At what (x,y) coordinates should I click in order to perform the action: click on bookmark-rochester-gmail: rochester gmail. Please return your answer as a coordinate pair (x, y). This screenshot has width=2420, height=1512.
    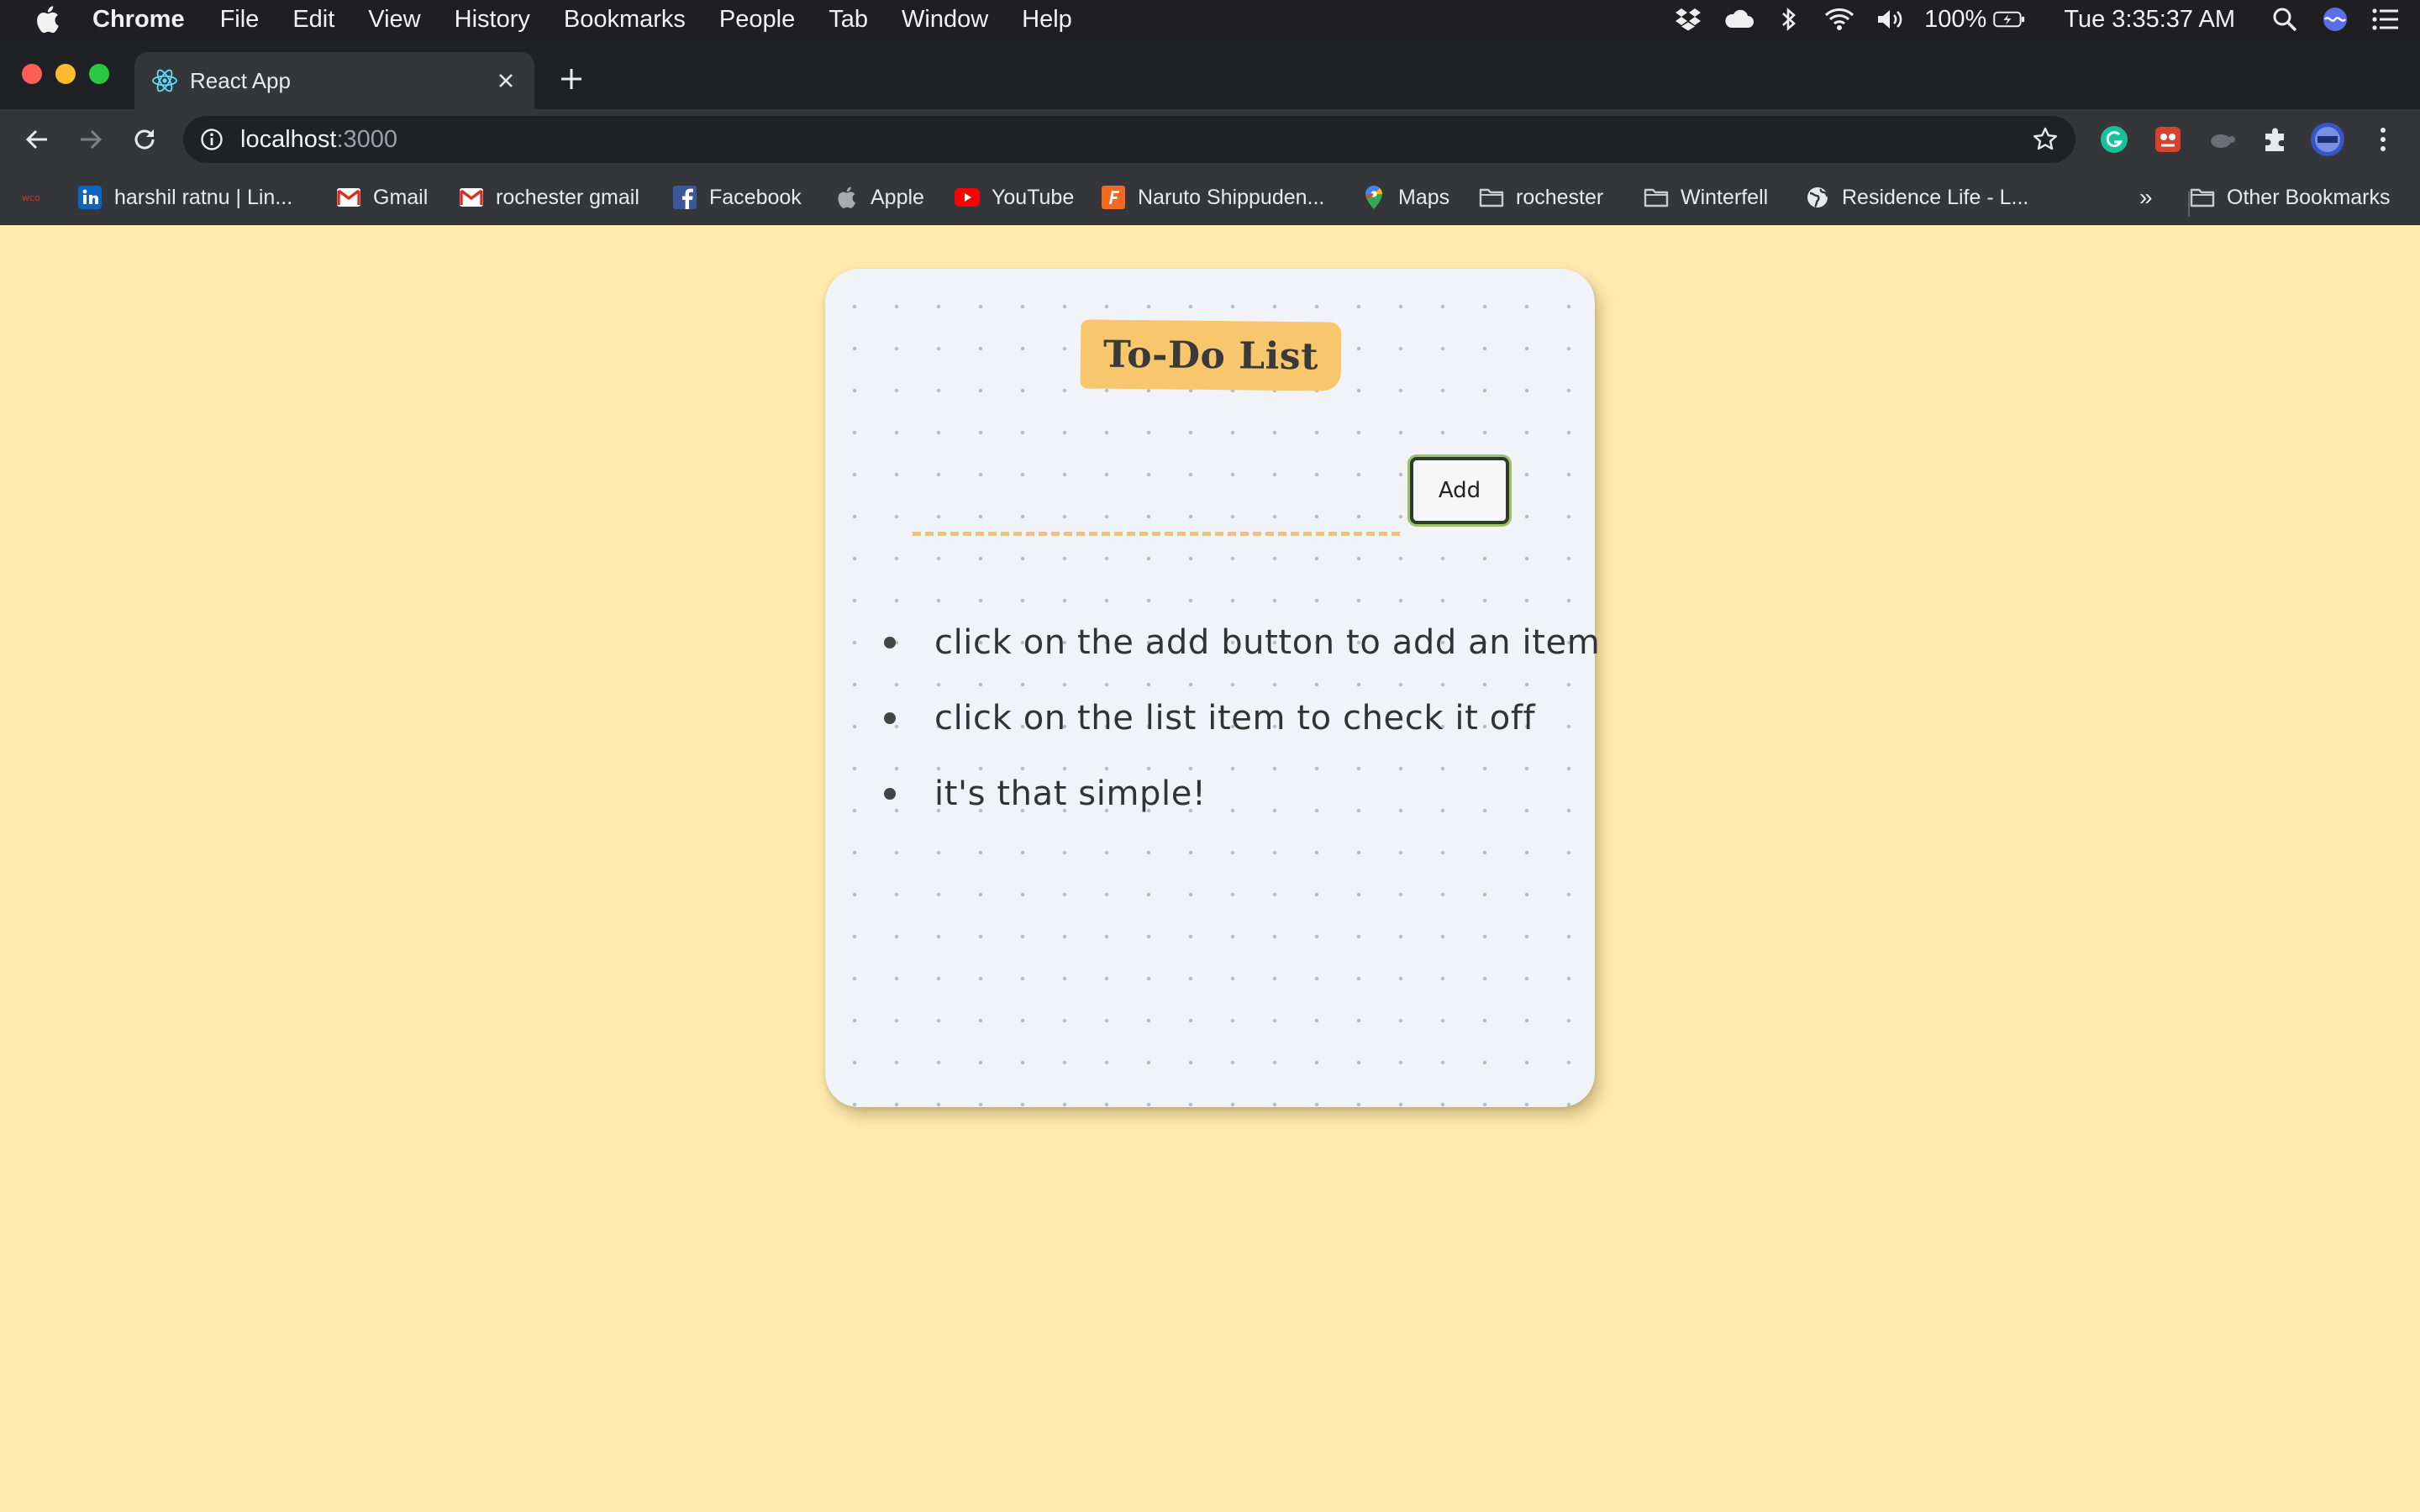
    Looking at the image, I should click on (549, 197).